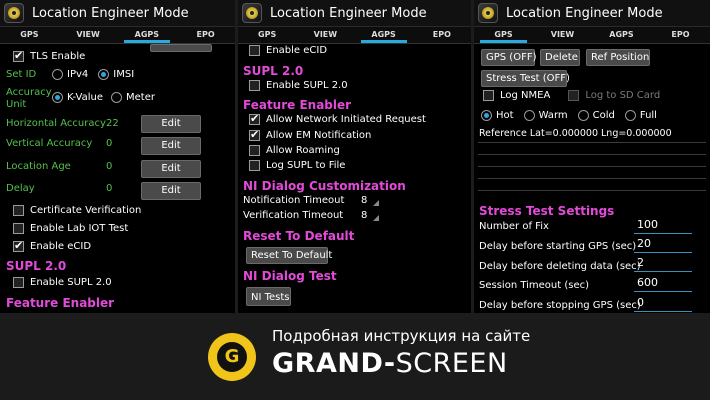  I want to click on imsi-radio, so click(104, 74).